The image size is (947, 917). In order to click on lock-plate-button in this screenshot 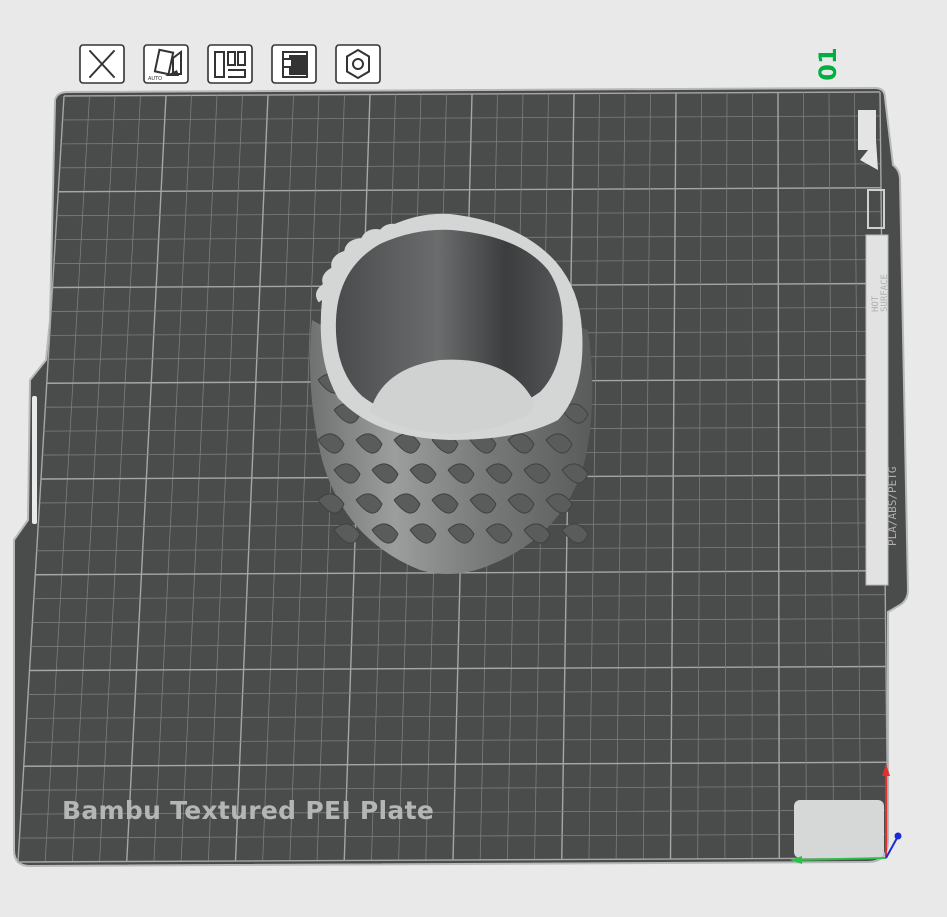, I will do `click(294, 64)`.